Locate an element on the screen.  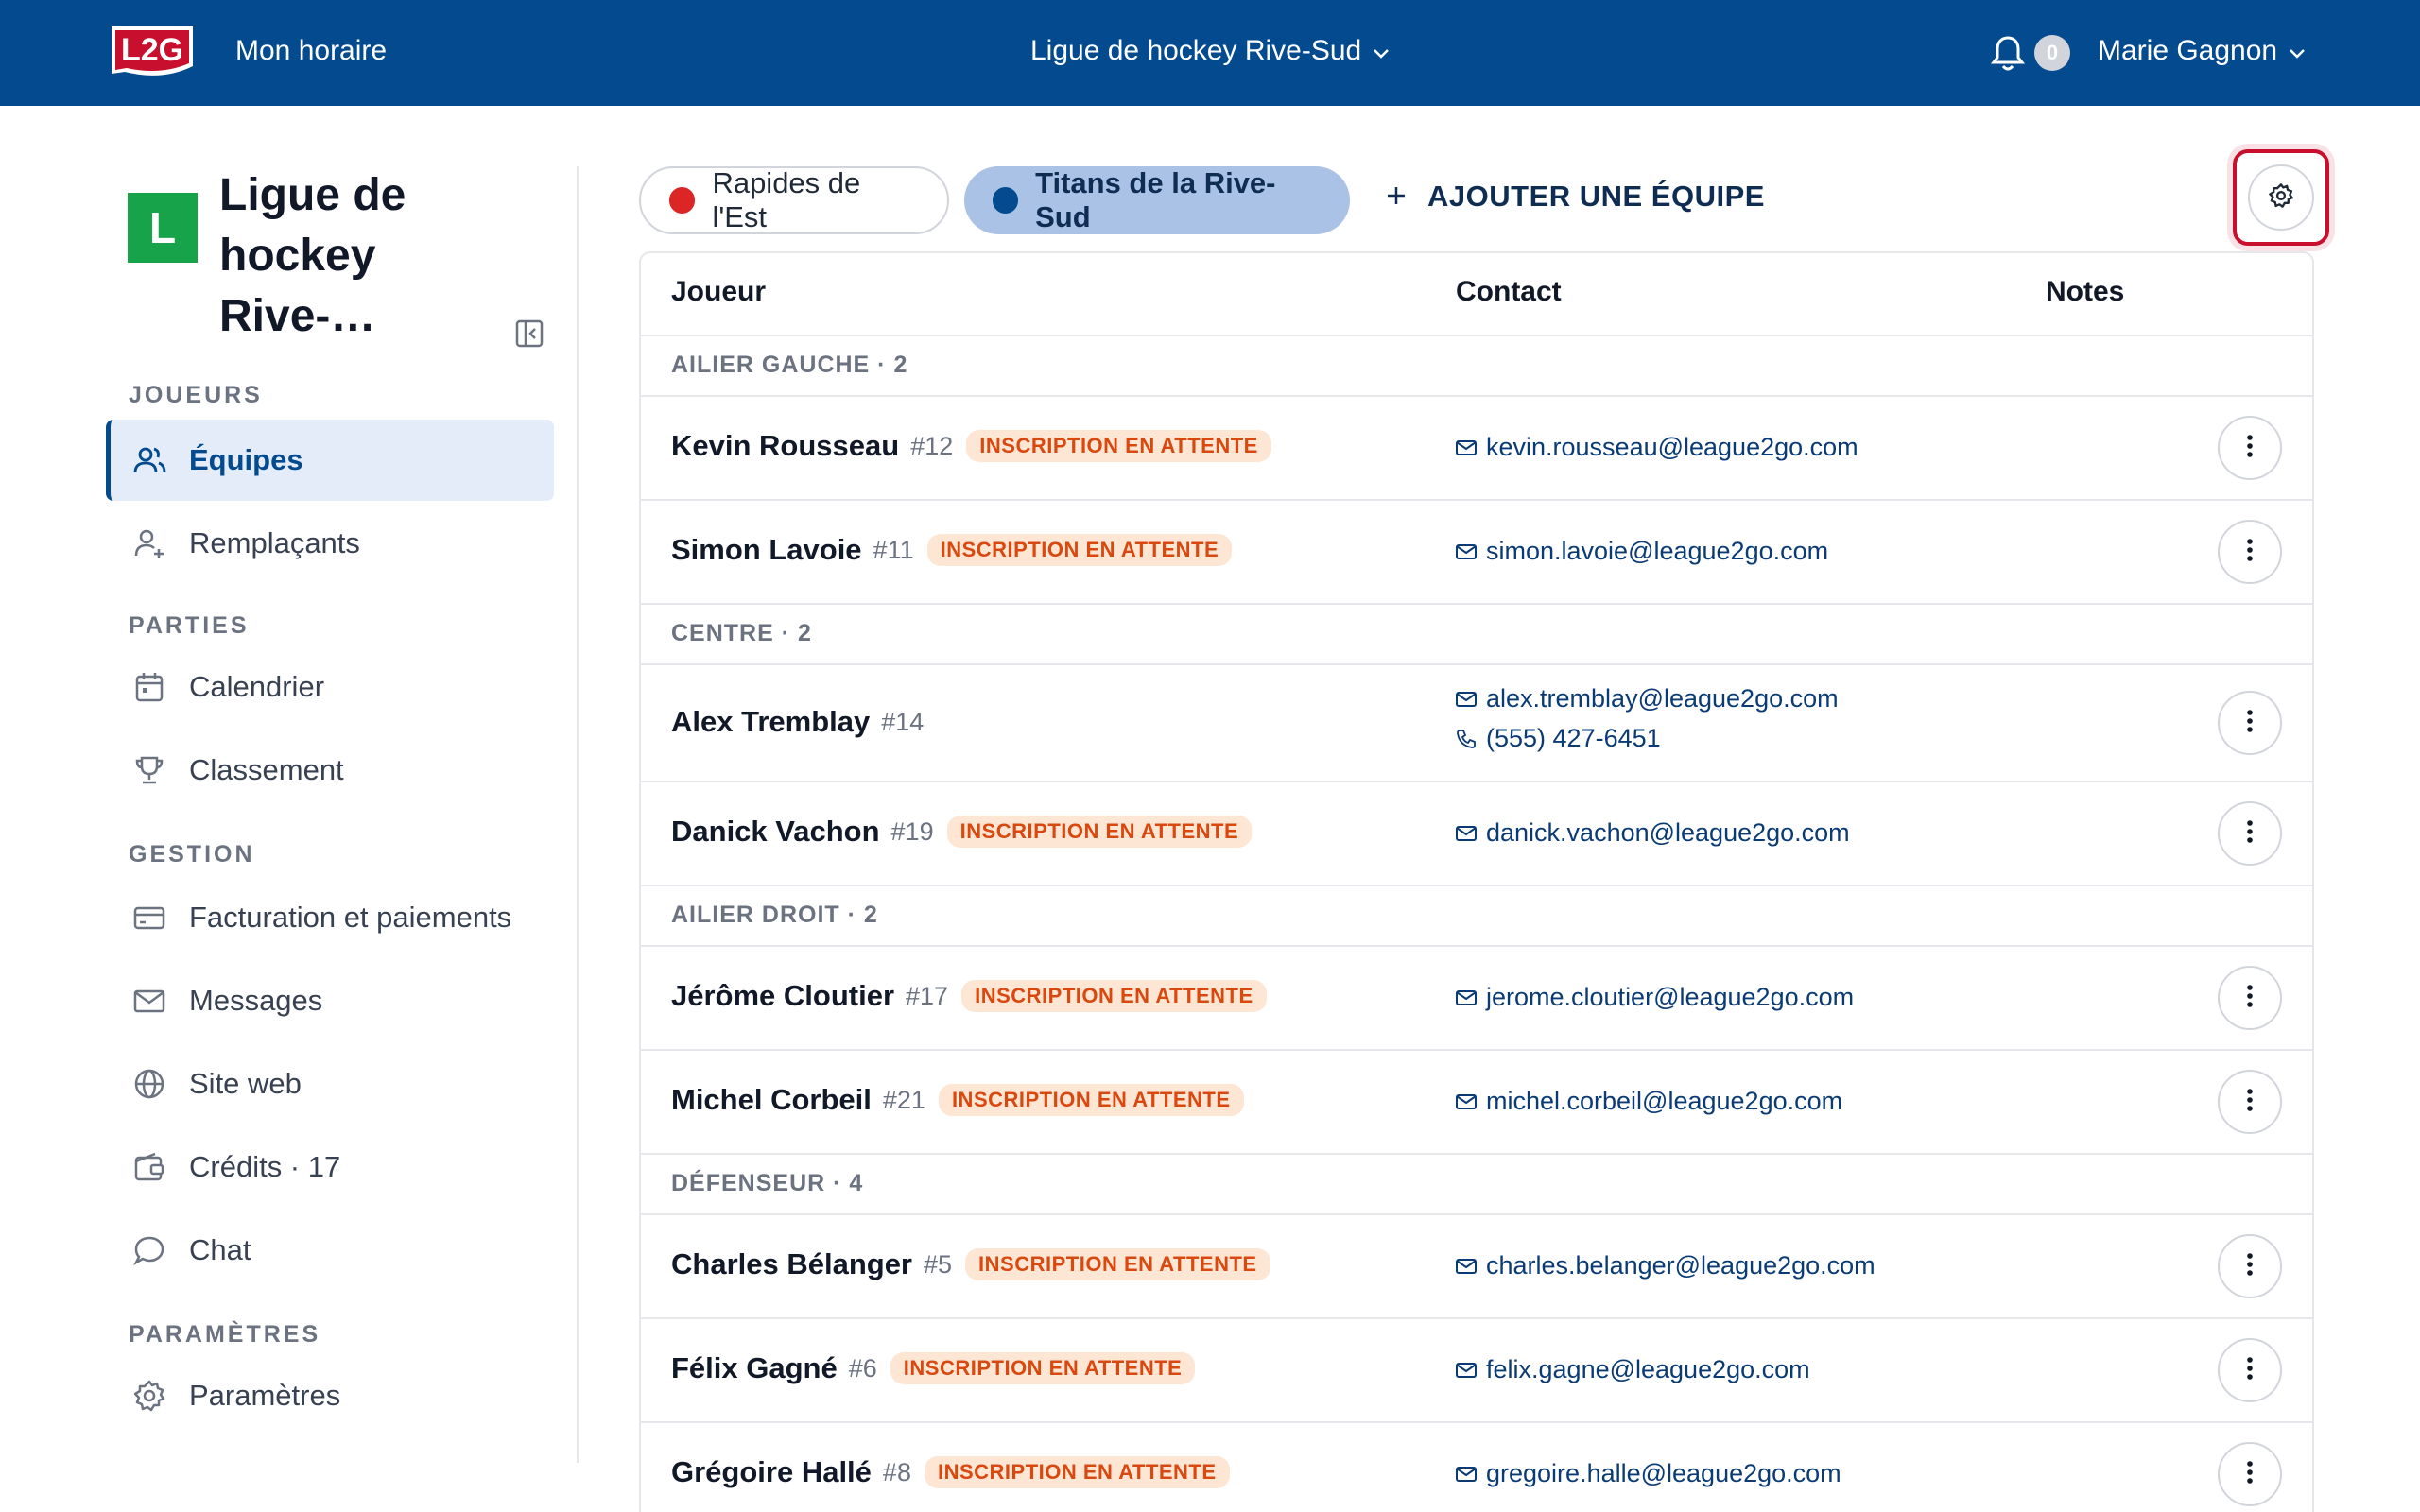
user-menu: Marie Gagnon is located at coordinates (2202, 51).